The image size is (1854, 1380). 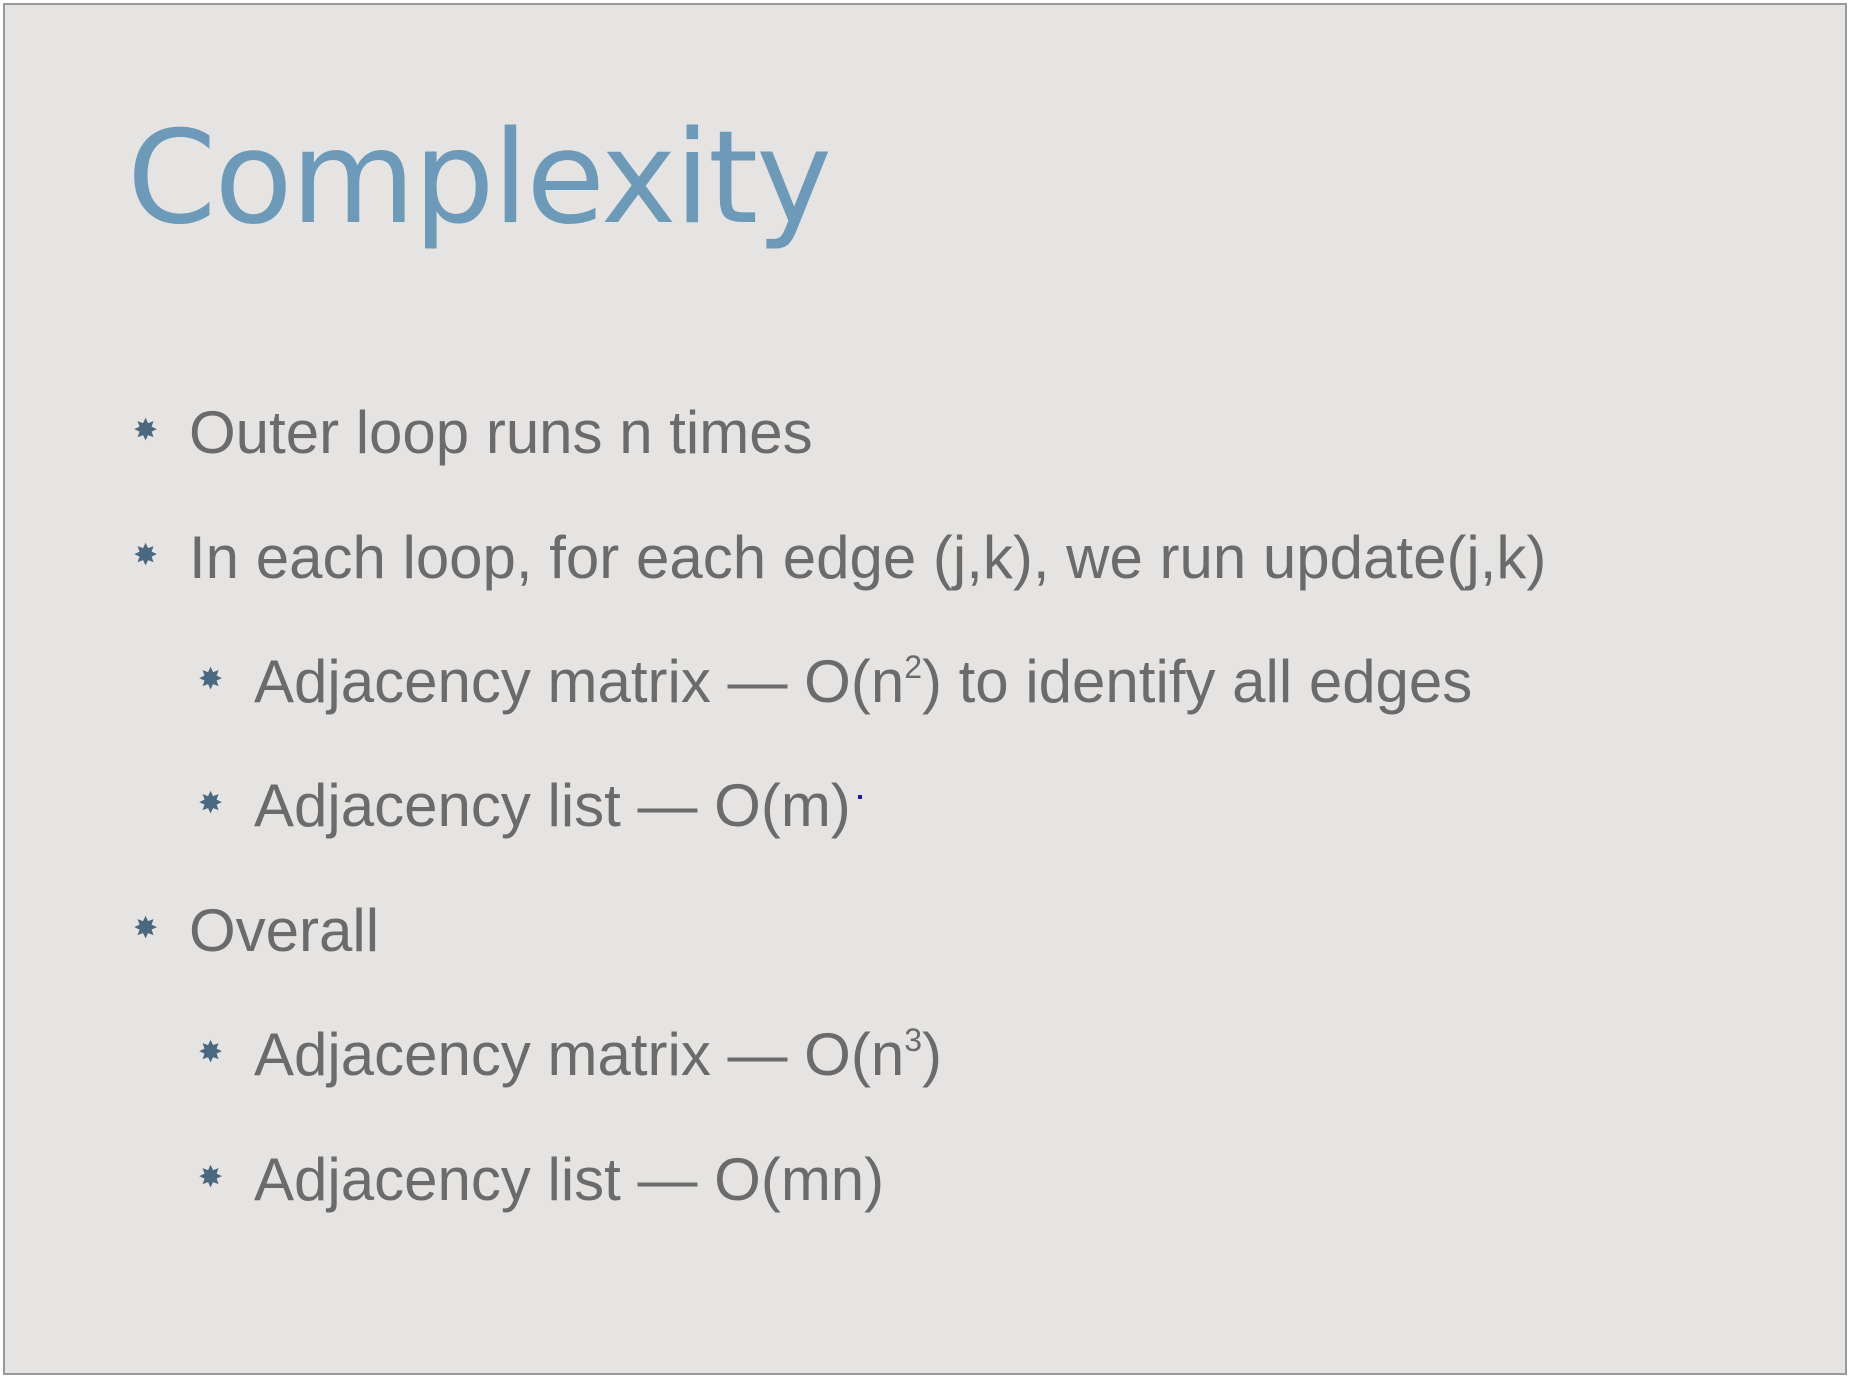 I want to click on sub-bullet-item: ✸ Adjacency list — O(m), so click(x=524, y=805).